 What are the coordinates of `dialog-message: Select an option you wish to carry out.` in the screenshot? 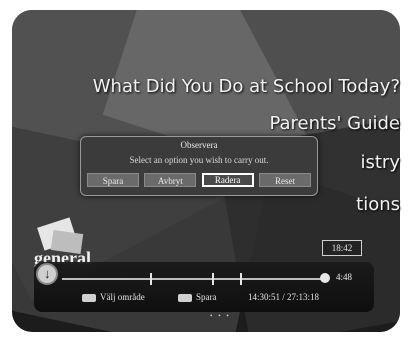 It's located at (199, 160).